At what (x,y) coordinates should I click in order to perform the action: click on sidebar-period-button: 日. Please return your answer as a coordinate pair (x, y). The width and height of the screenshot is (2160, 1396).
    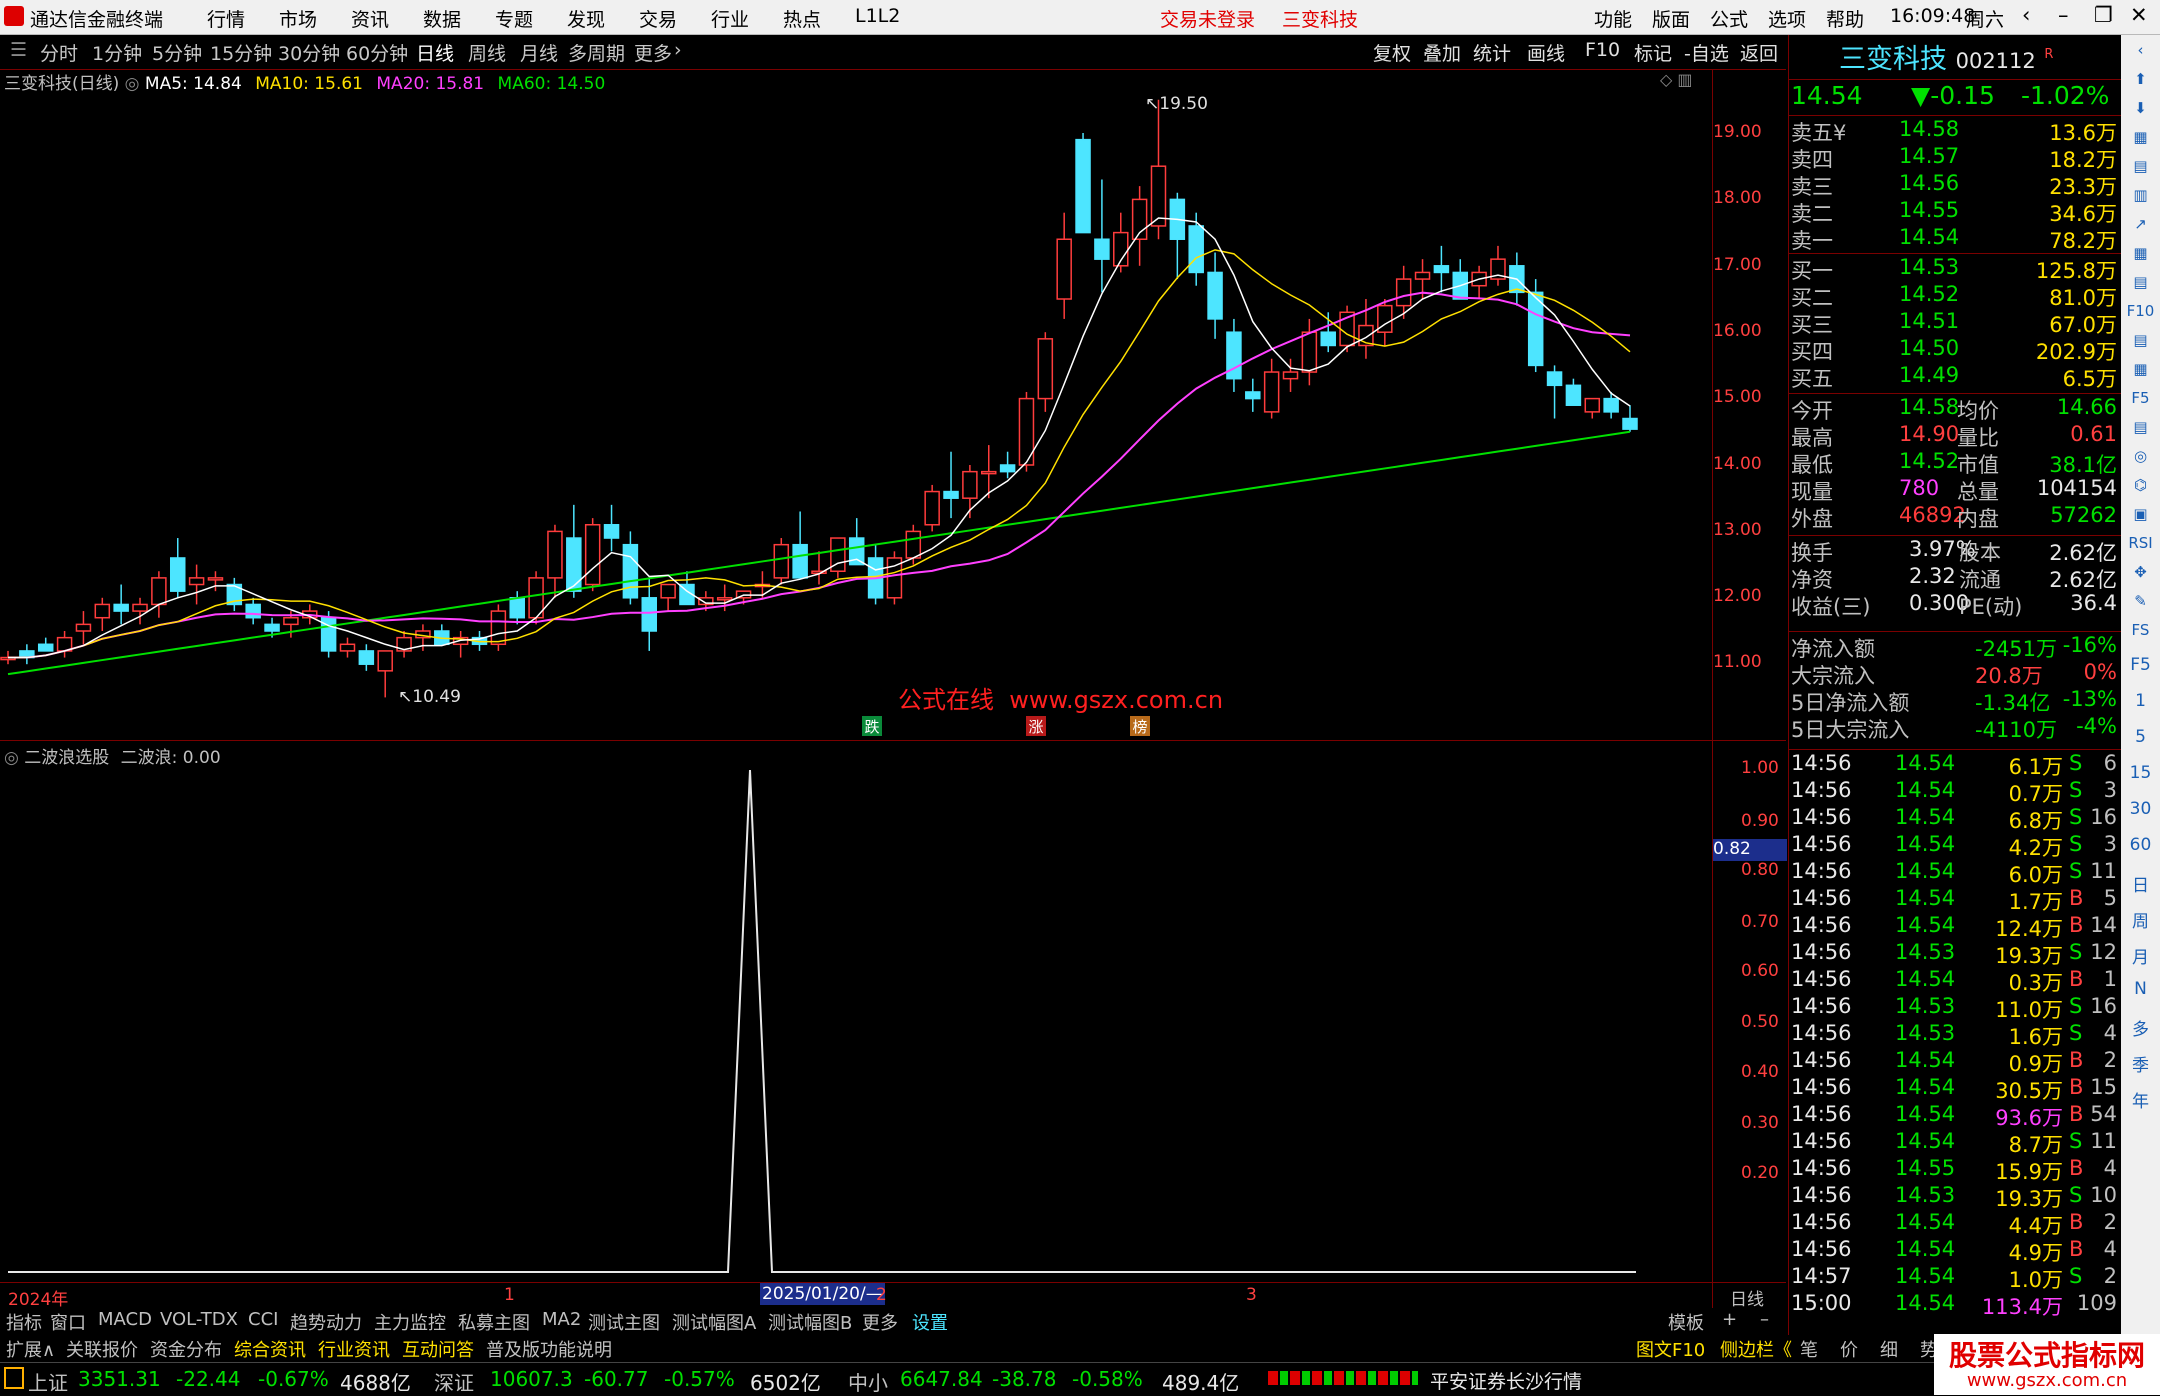
    Looking at the image, I should click on (2140, 883).